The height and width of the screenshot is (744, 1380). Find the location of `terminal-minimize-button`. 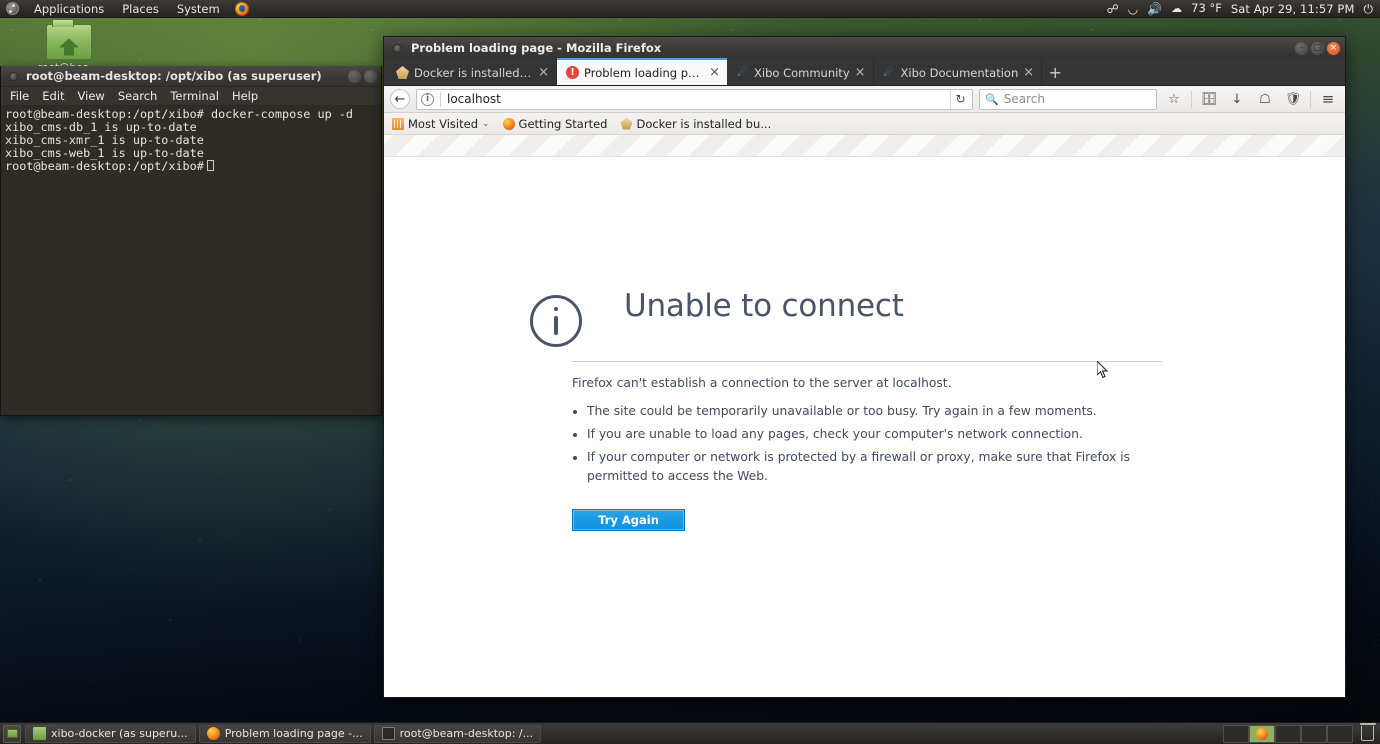

terminal-minimize-button is located at coordinates (354, 76).